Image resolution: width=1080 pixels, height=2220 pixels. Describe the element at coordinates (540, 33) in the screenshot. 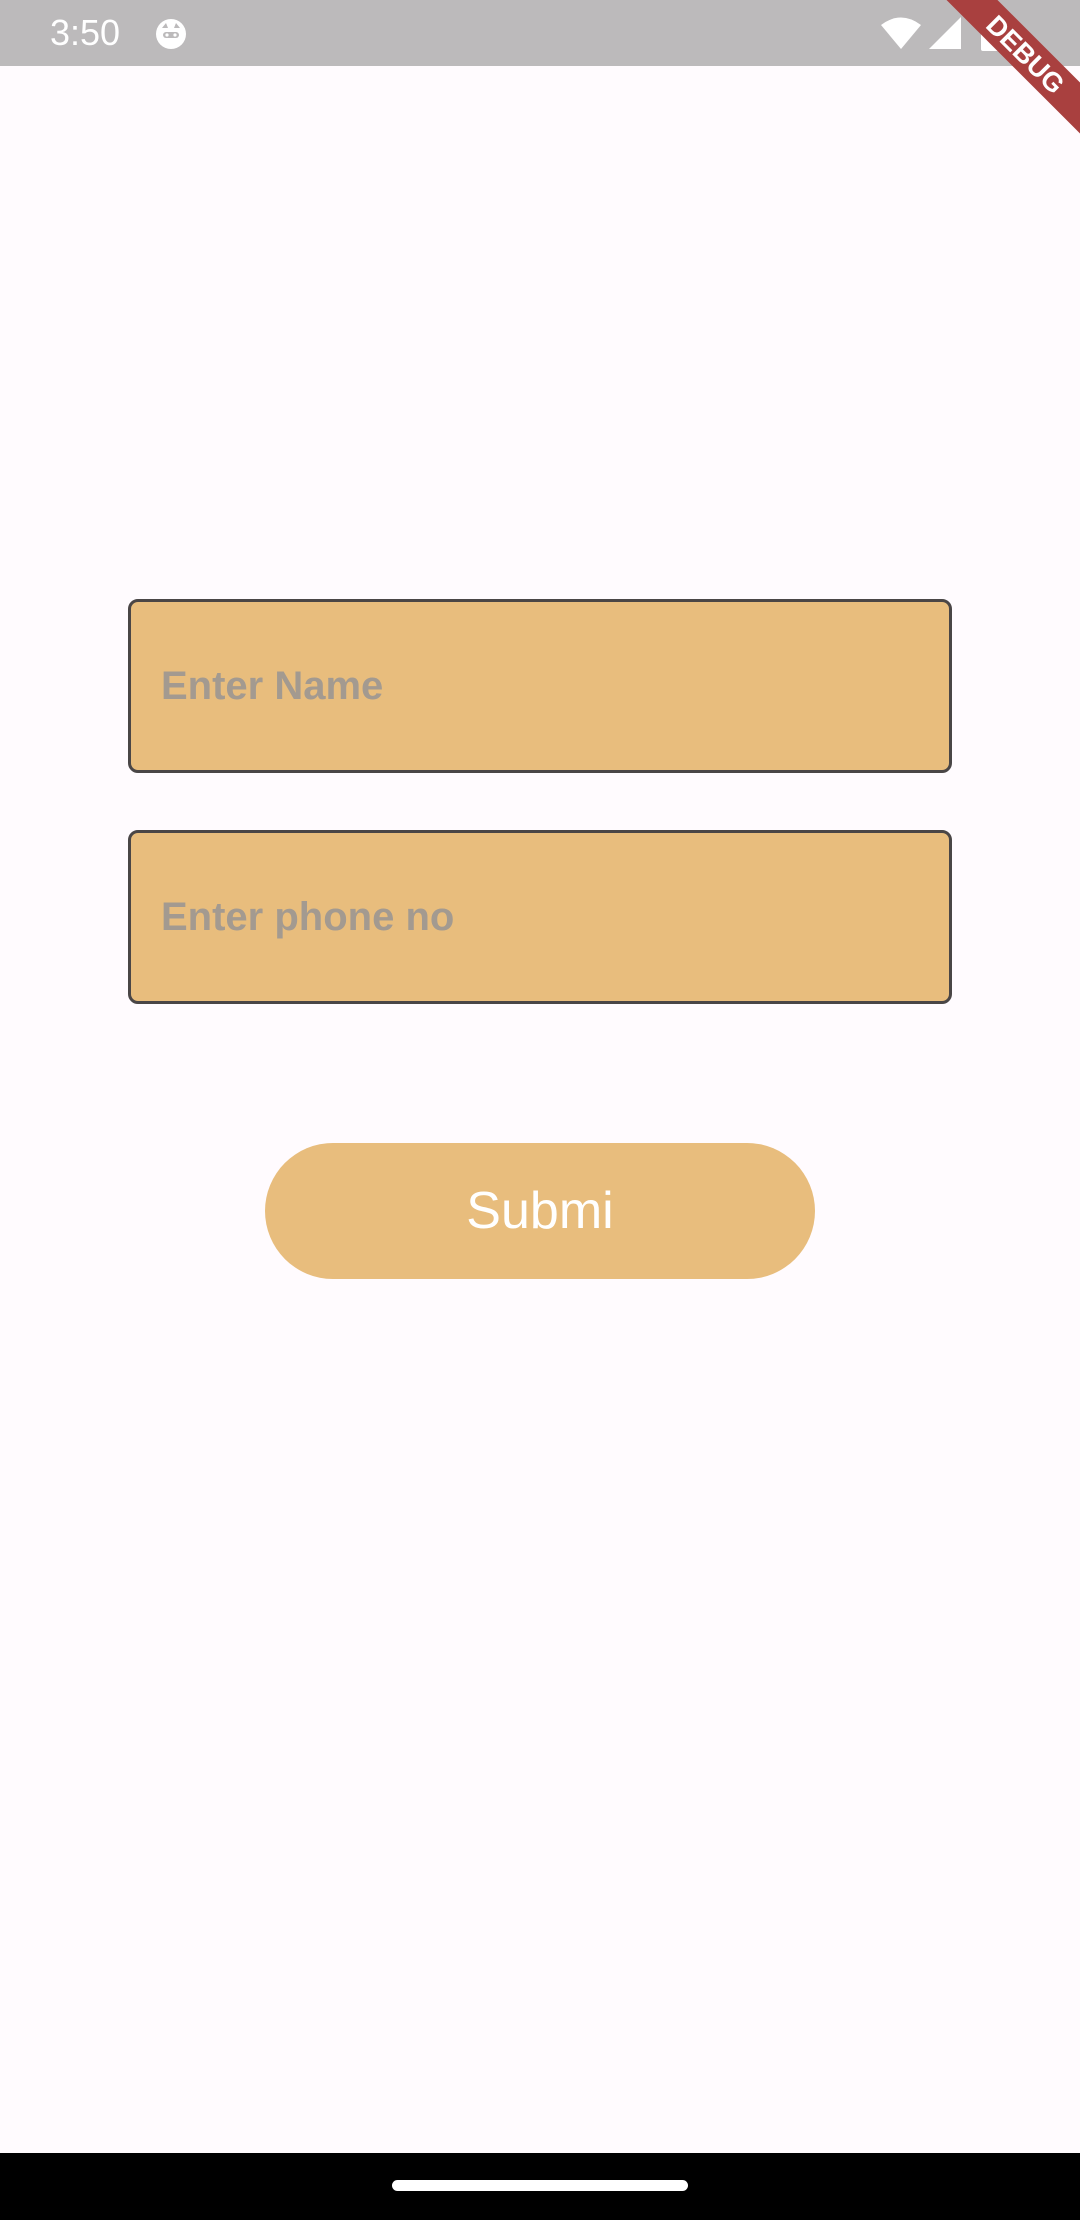

I see `status-bar: 3:50` at that location.